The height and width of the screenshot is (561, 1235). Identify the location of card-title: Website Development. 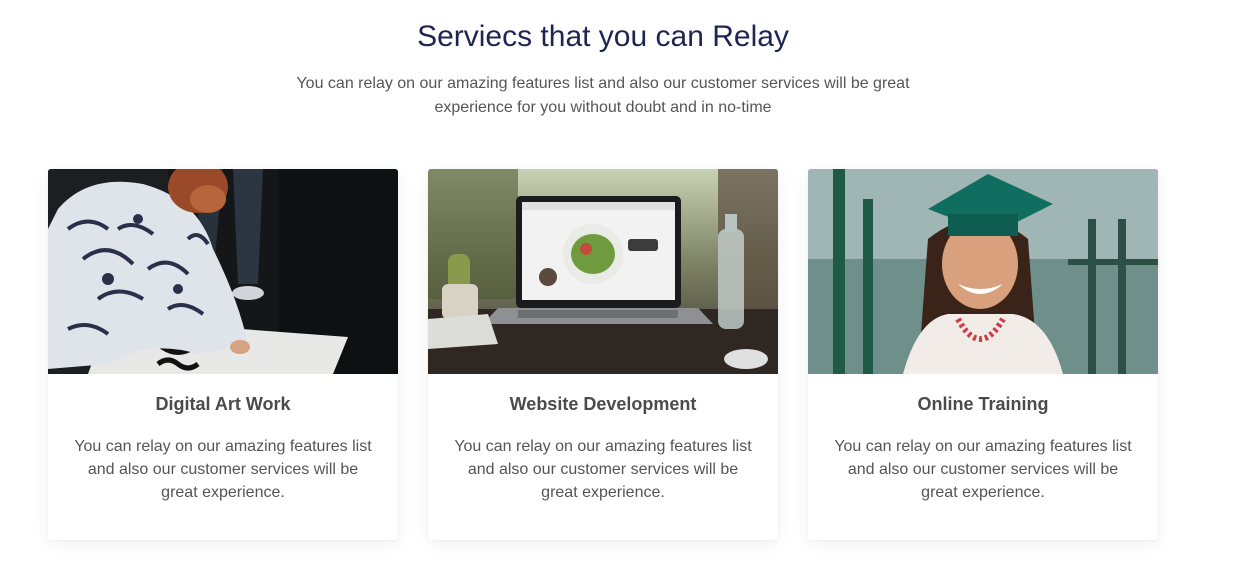
(603, 404).